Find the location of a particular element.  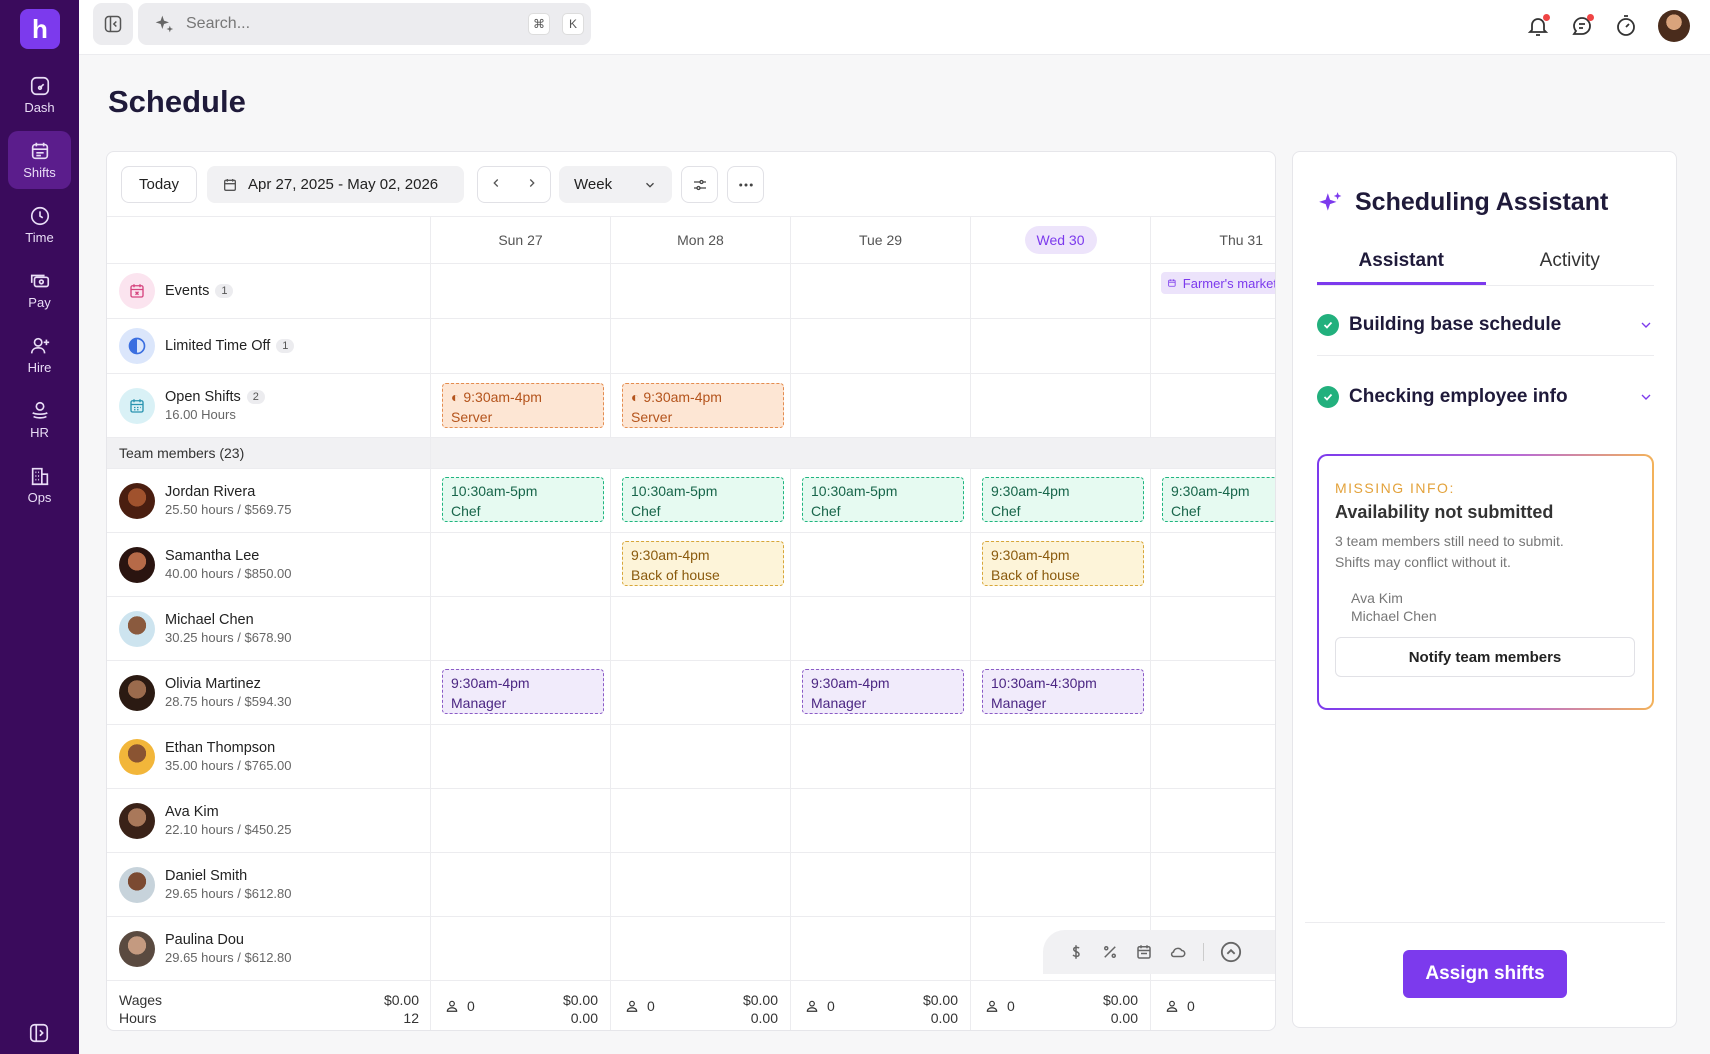

member-name: Samantha Lee is located at coordinates (212, 556).